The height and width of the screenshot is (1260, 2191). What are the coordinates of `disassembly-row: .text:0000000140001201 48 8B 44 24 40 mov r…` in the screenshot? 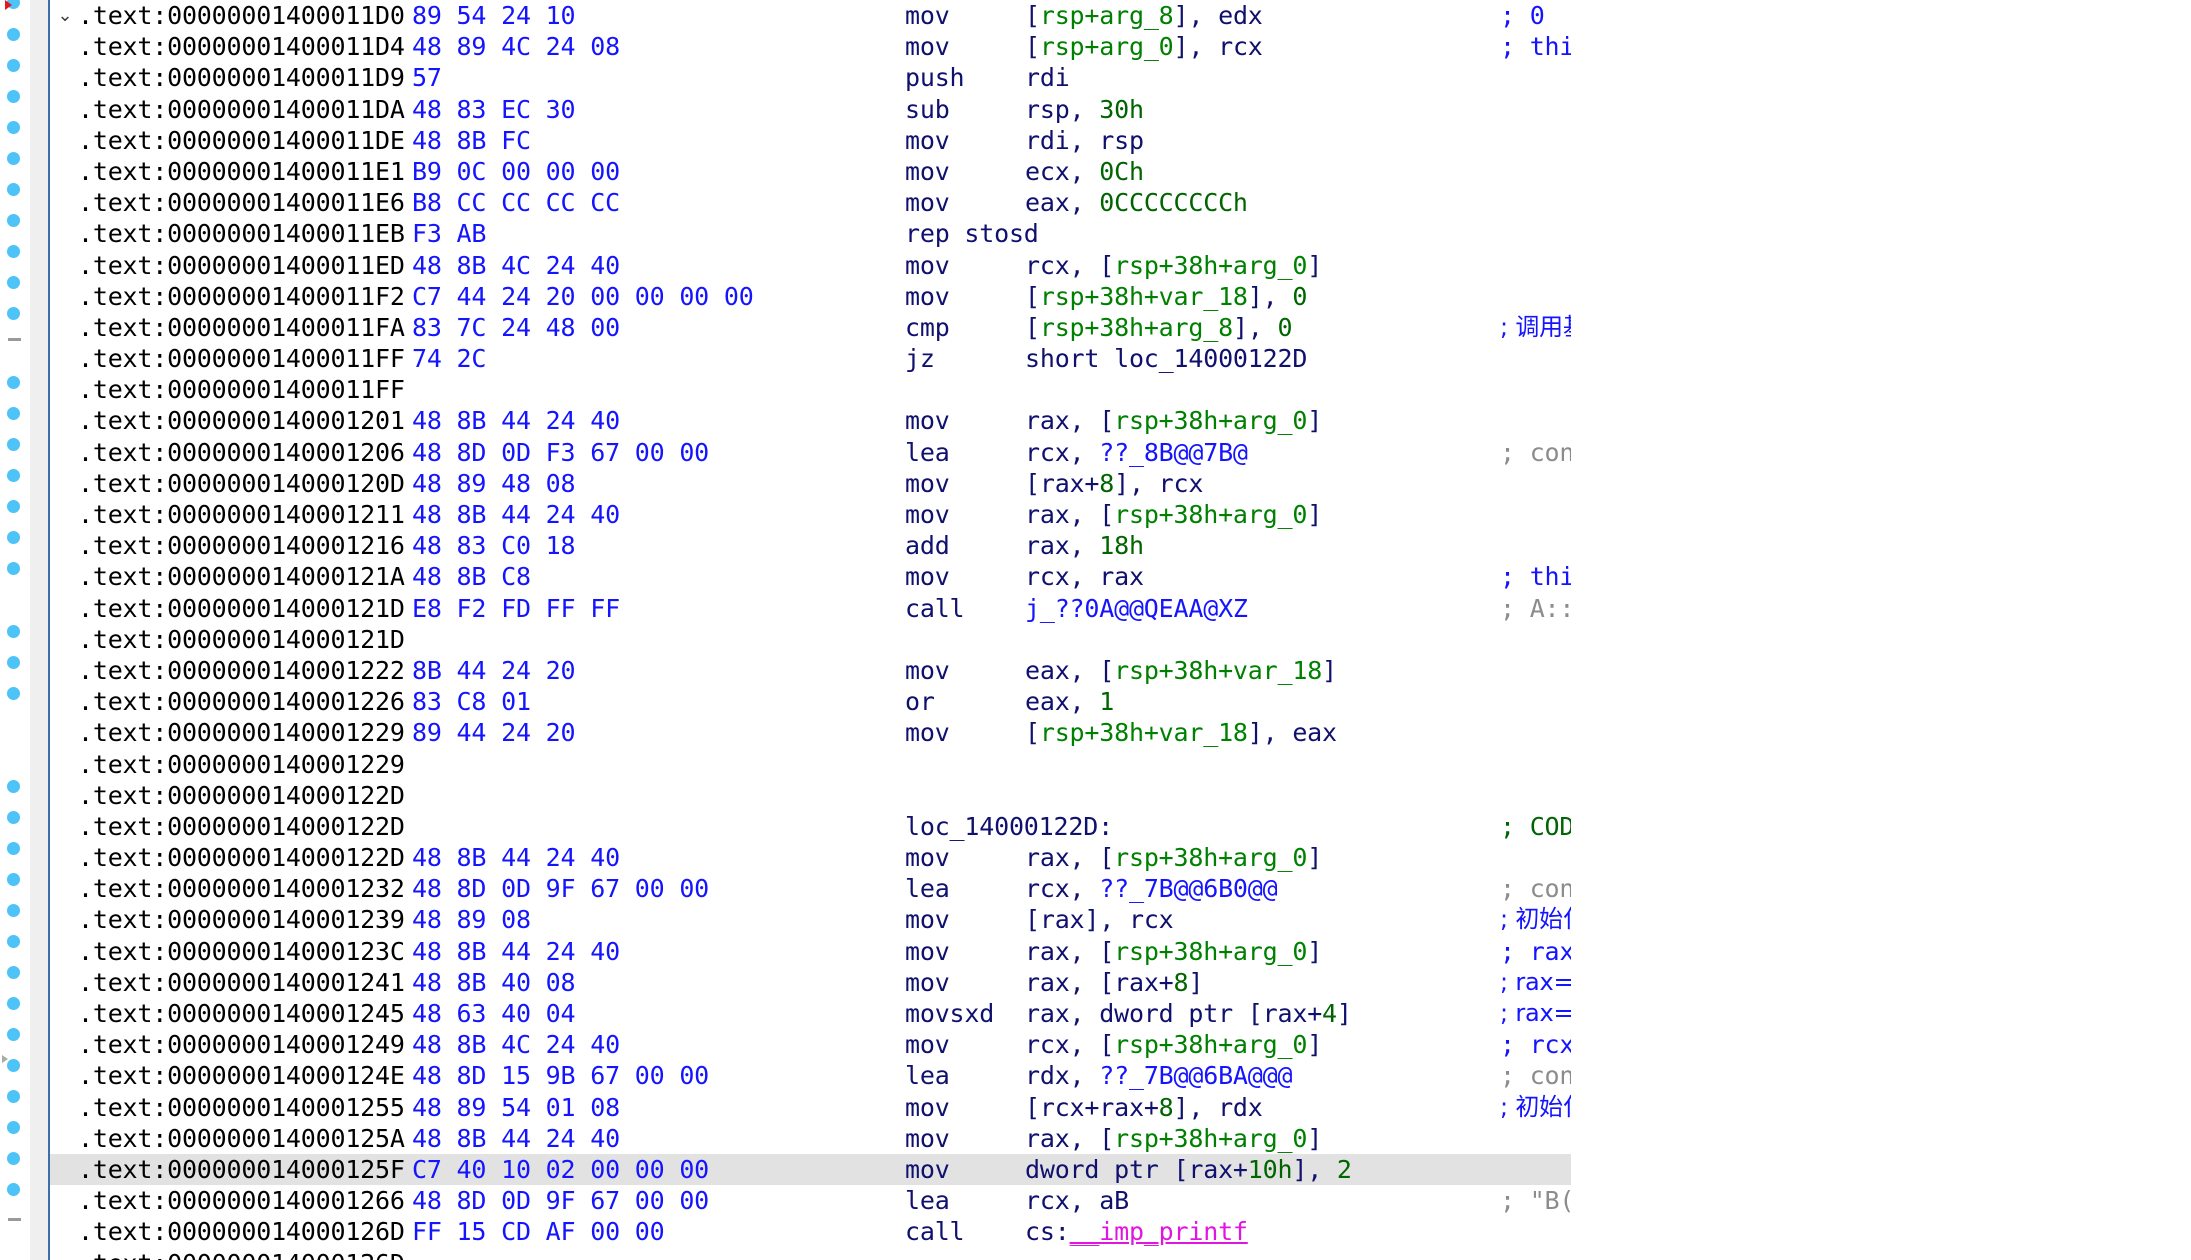 It's located at (810, 420).